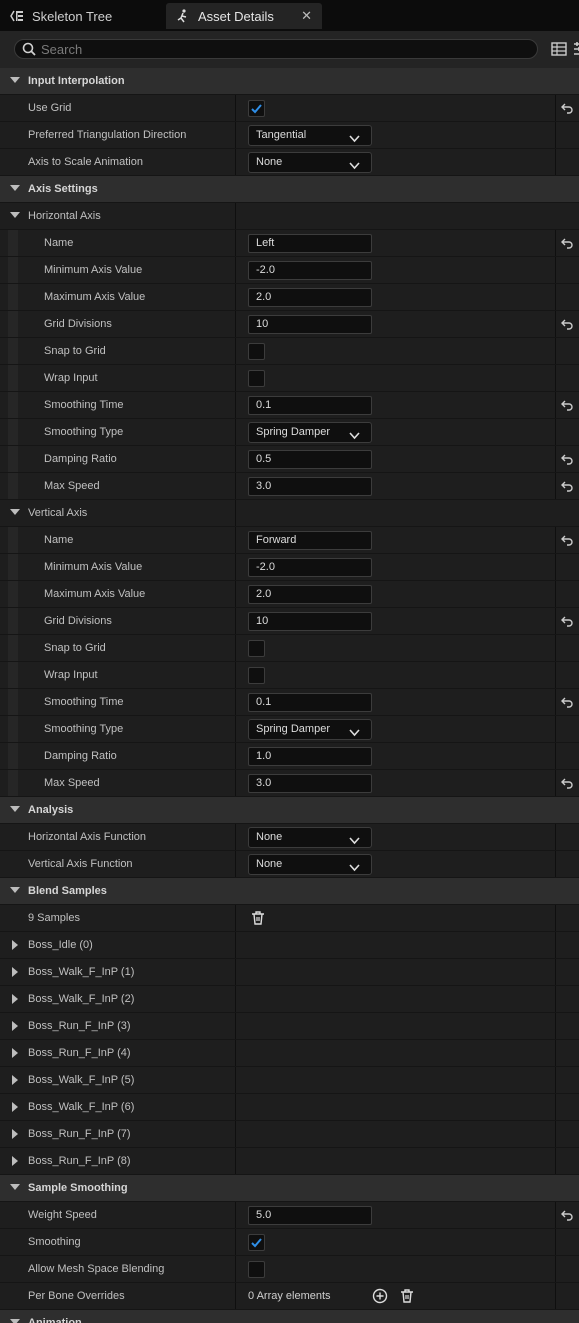 The width and height of the screenshot is (579, 1323). I want to click on blend-sample-item: Boss_Run_F_InP (3), so click(289, 1026).